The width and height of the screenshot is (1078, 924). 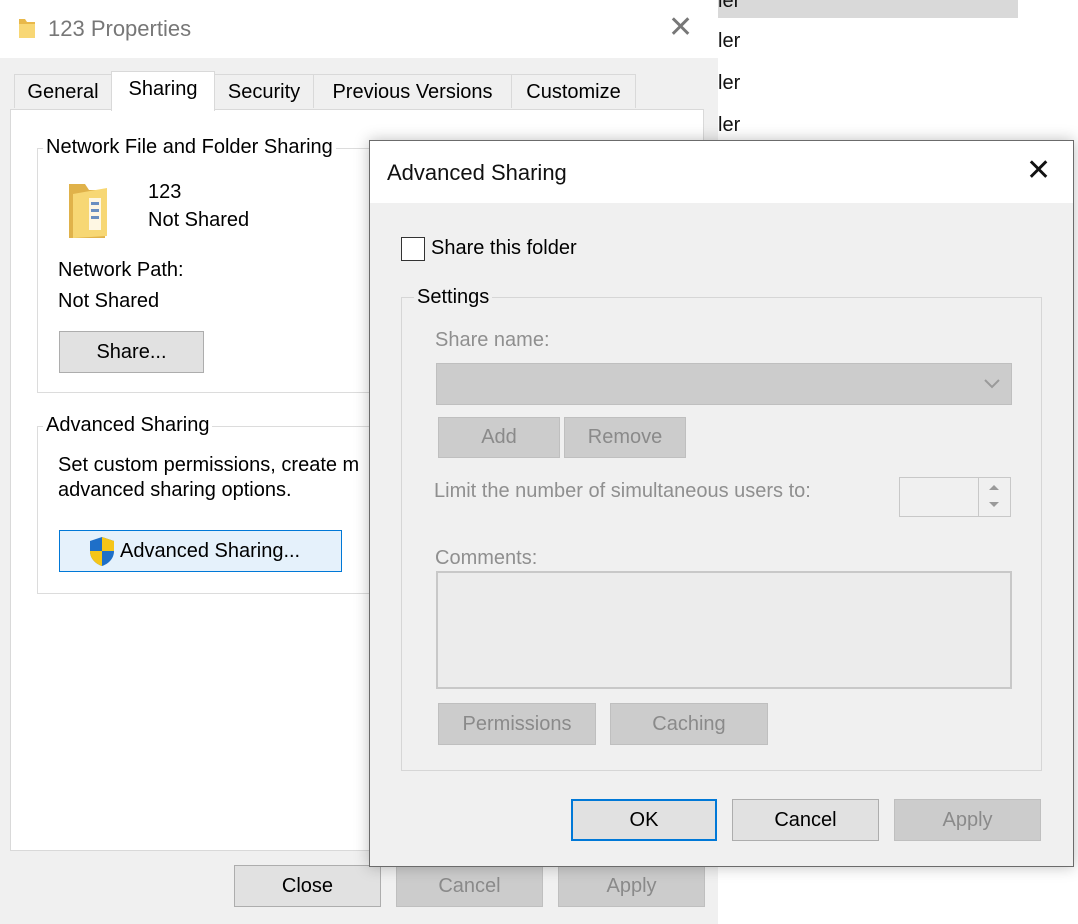 I want to click on comments-textarea, so click(x=724, y=630).